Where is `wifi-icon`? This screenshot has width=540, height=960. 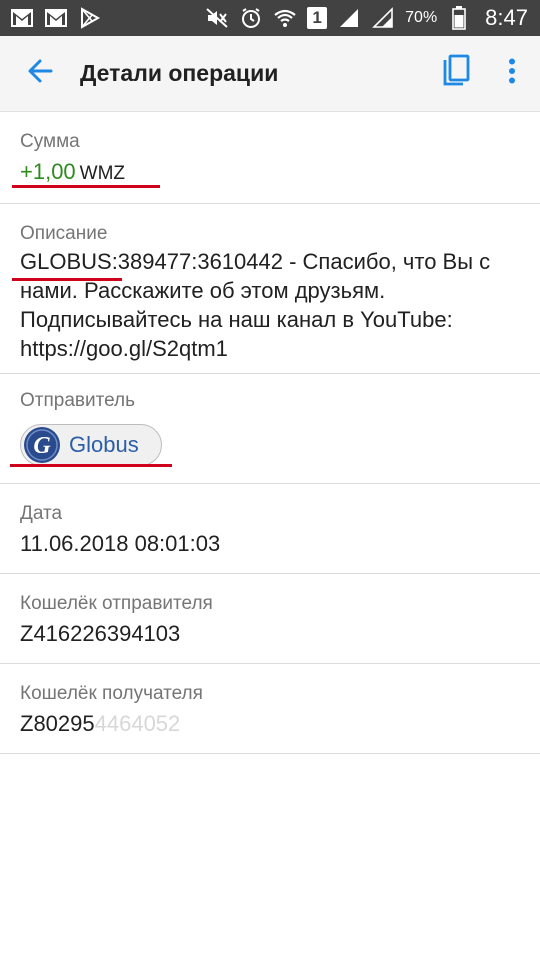
wifi-icon is located at coordinates (285, 18).